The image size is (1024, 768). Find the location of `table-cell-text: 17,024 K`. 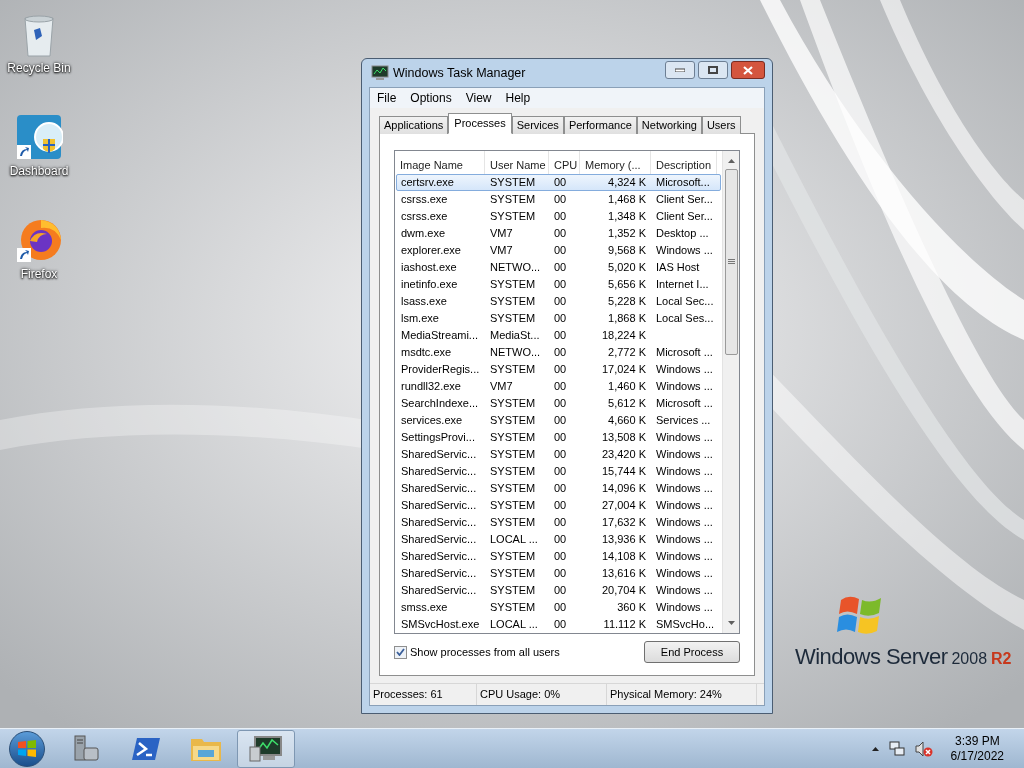

table-cell-text: 17,024 K is located at coordinates (623, 370).